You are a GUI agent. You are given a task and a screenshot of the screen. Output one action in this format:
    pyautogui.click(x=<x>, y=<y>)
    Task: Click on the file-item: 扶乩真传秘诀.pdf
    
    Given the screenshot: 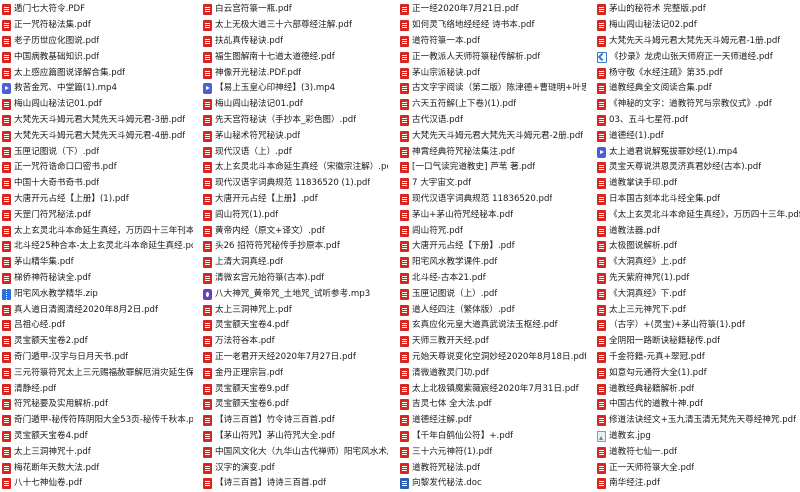 What is the action you would take?
    pyautogui.click(x=294, y=42)
    